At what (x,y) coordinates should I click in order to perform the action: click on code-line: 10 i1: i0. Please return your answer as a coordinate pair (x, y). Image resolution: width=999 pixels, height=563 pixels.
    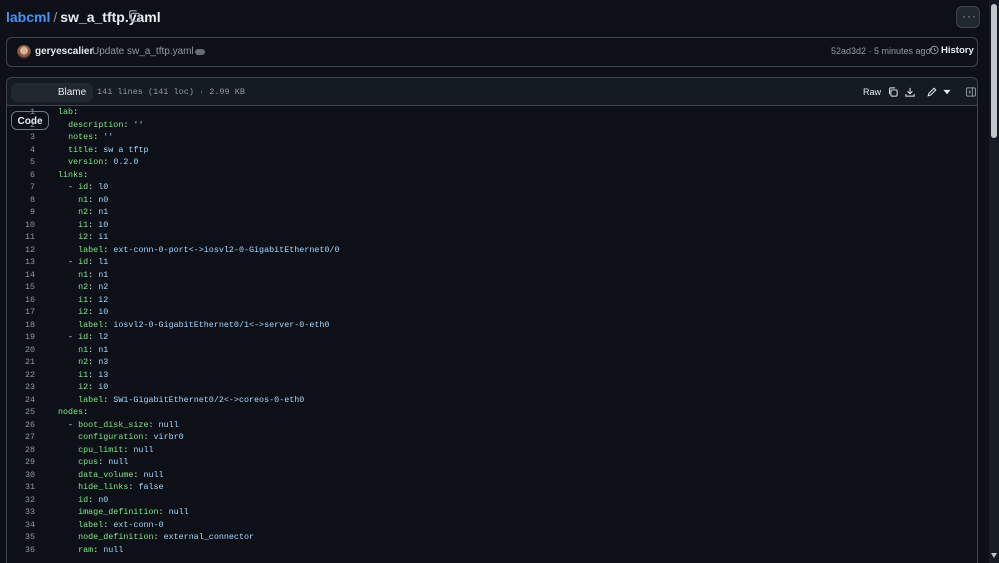
    Looking at the image, I should click on (492, 225).